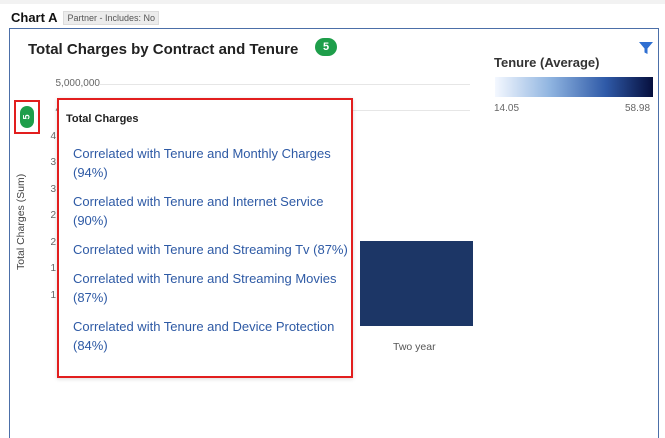 This screenshot has height=438, width=665. What do you see at coordinates (414, 347) in the screenshot?
I see `x-tick-label: Two year` at bounding box center [414, 347].